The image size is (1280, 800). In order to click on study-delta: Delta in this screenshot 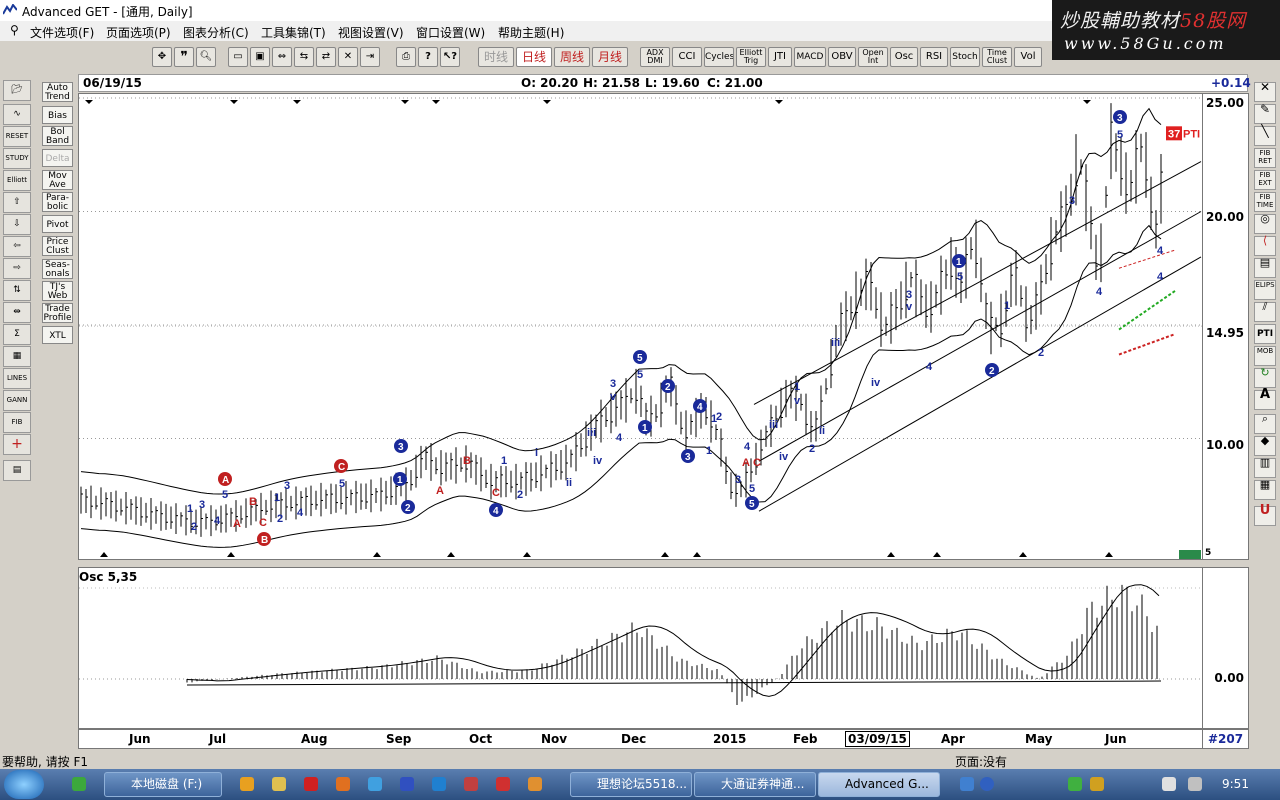, I will do `click(57, 158)`.